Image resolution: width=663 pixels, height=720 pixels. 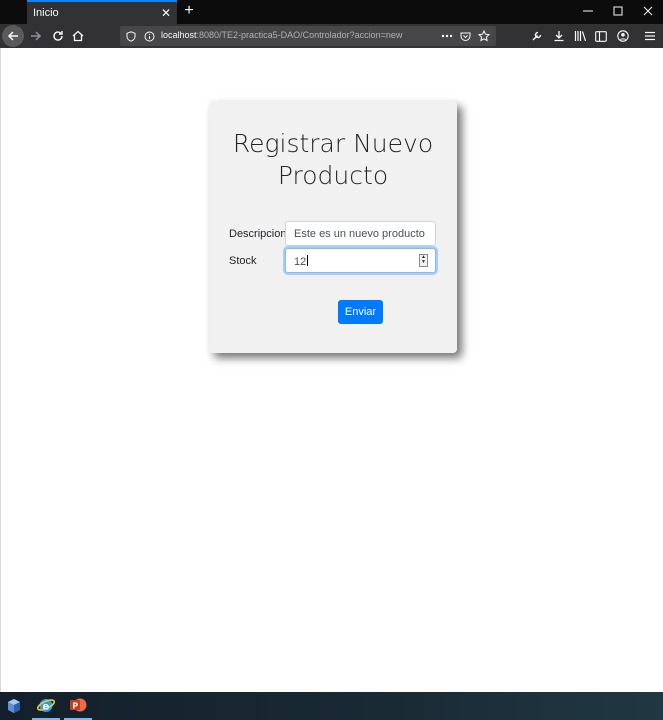 What do you see at coordinates (465, 36) in the screenshot?
I see `pocket-icon` at bounding box center [465, 36].